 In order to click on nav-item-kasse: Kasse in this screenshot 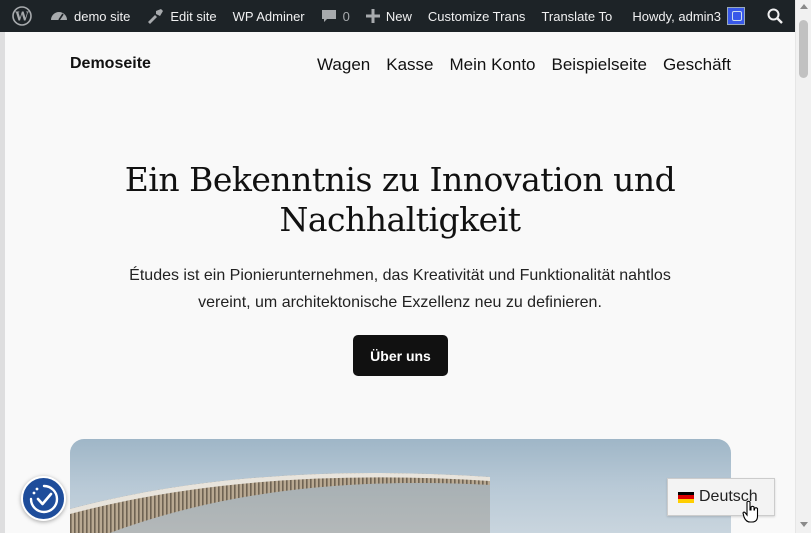, I will do `click(409, 65)`.